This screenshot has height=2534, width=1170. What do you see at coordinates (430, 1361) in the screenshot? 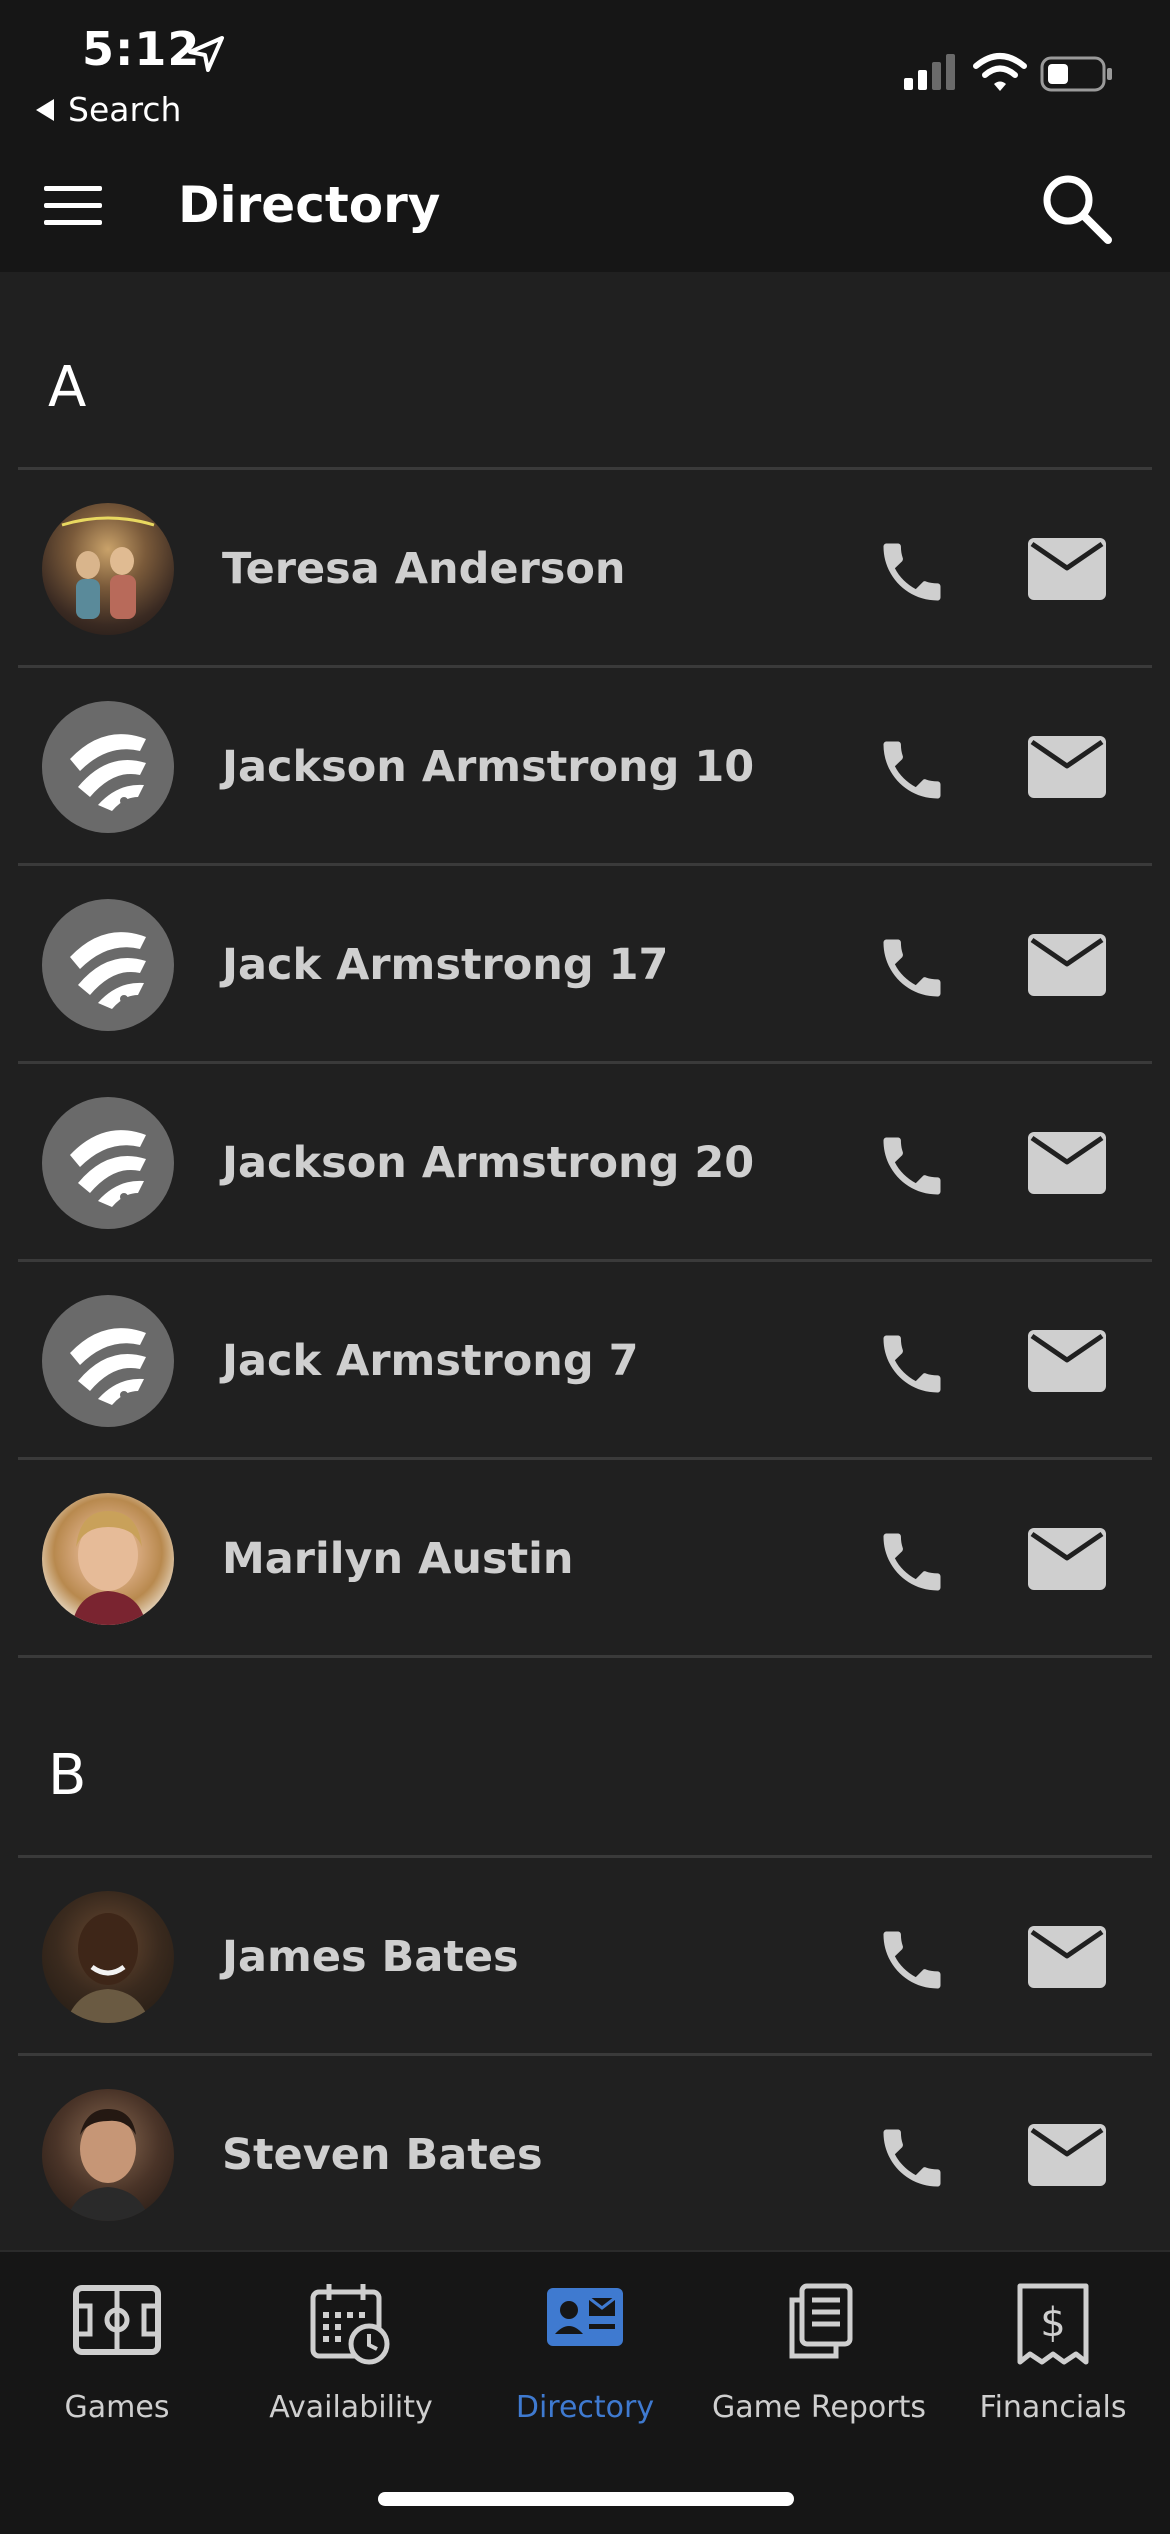
I see `contact-name: Jack Armstrong 7` at bounding box center [430, 1361].